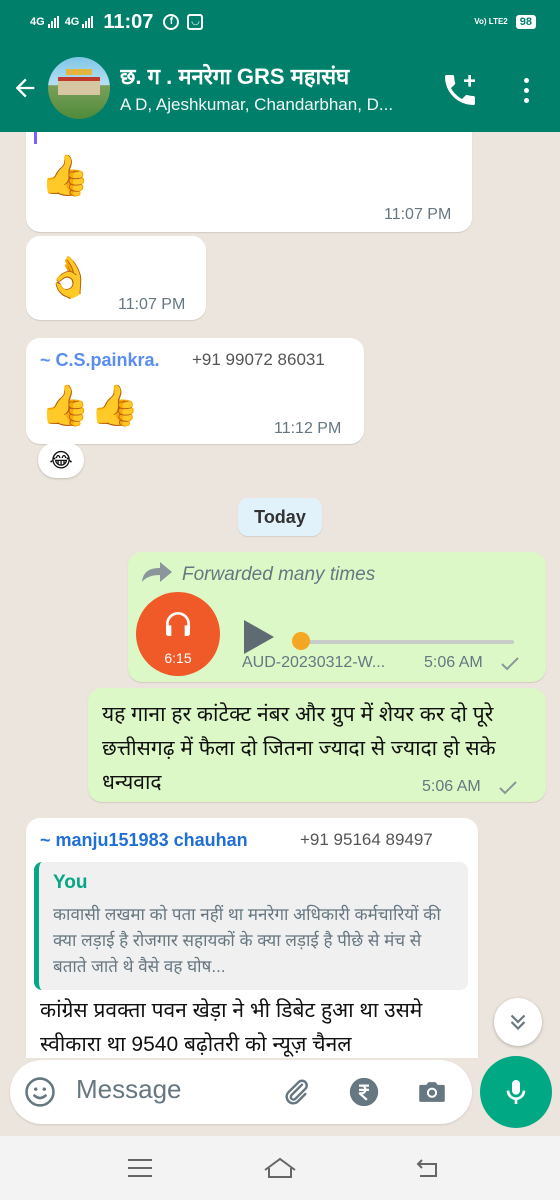  I want to click on sender-name: ~ C.S.painkra., so click(100, 360).